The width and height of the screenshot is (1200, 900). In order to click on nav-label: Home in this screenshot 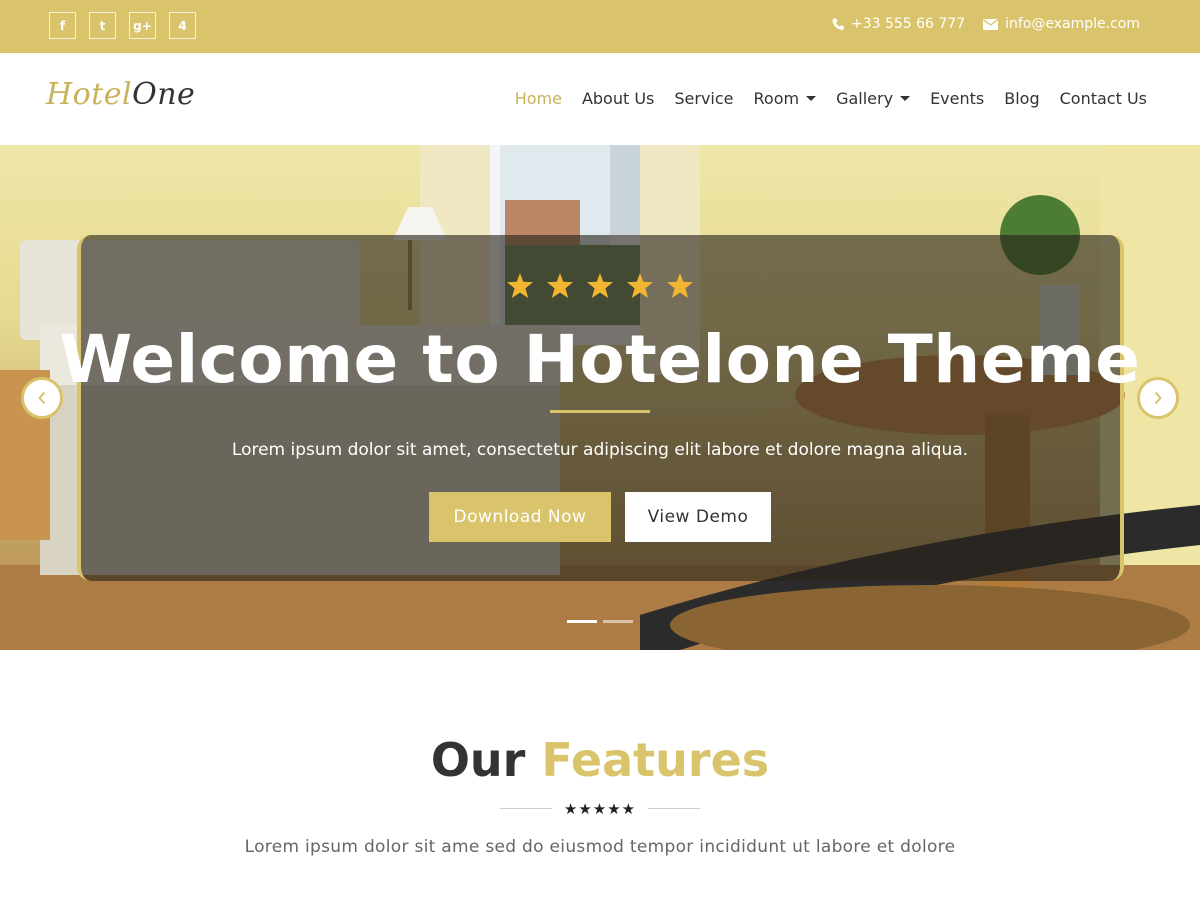, I will do `click(538, 98)`.